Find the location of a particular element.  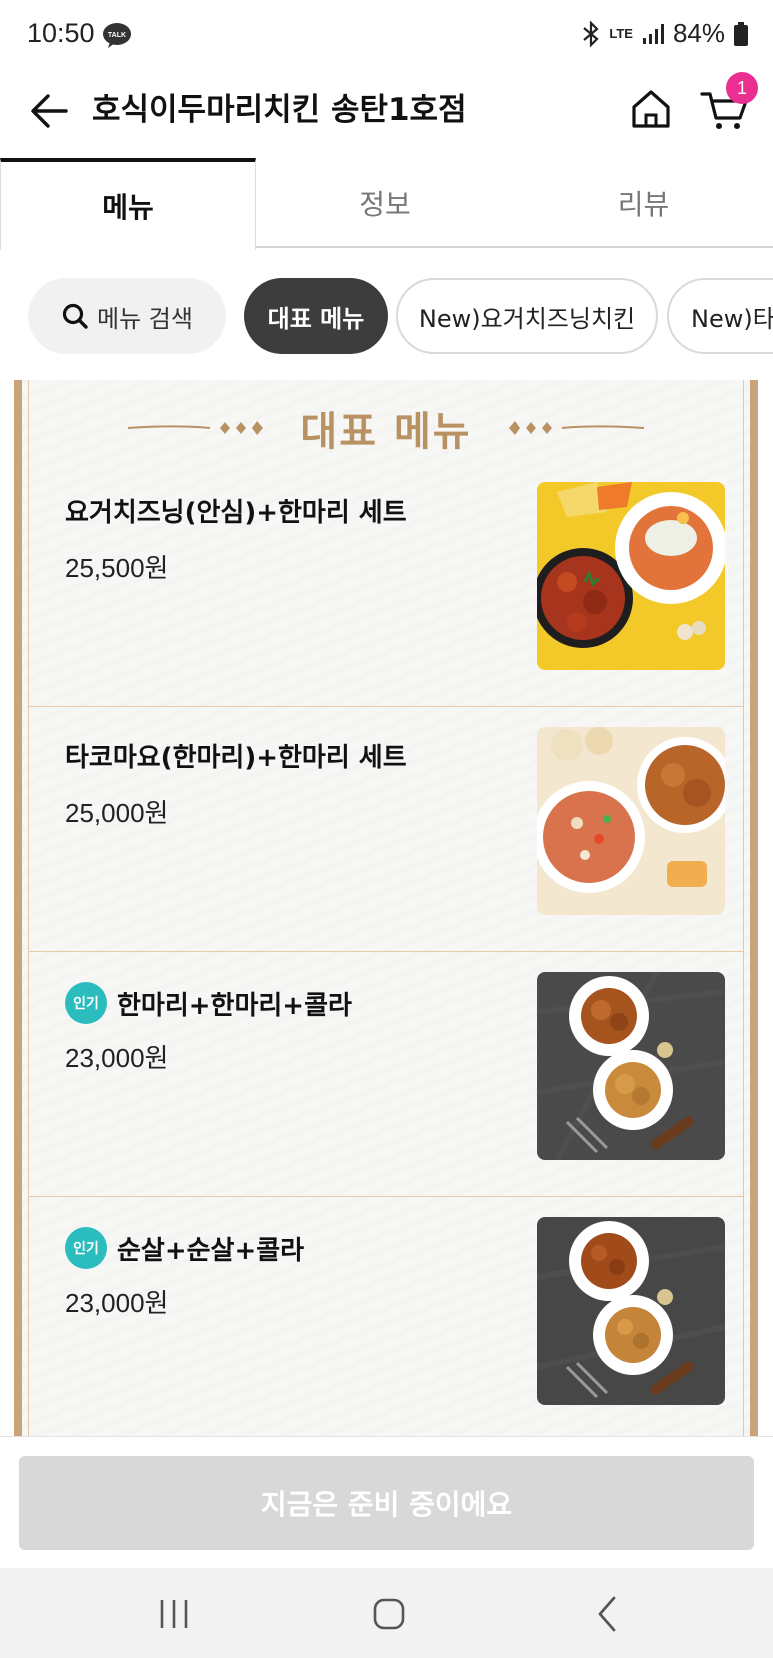

menu-item-name: 요거치즈닝(안심)+한마리 세트 is located at coordinates (236, 513).